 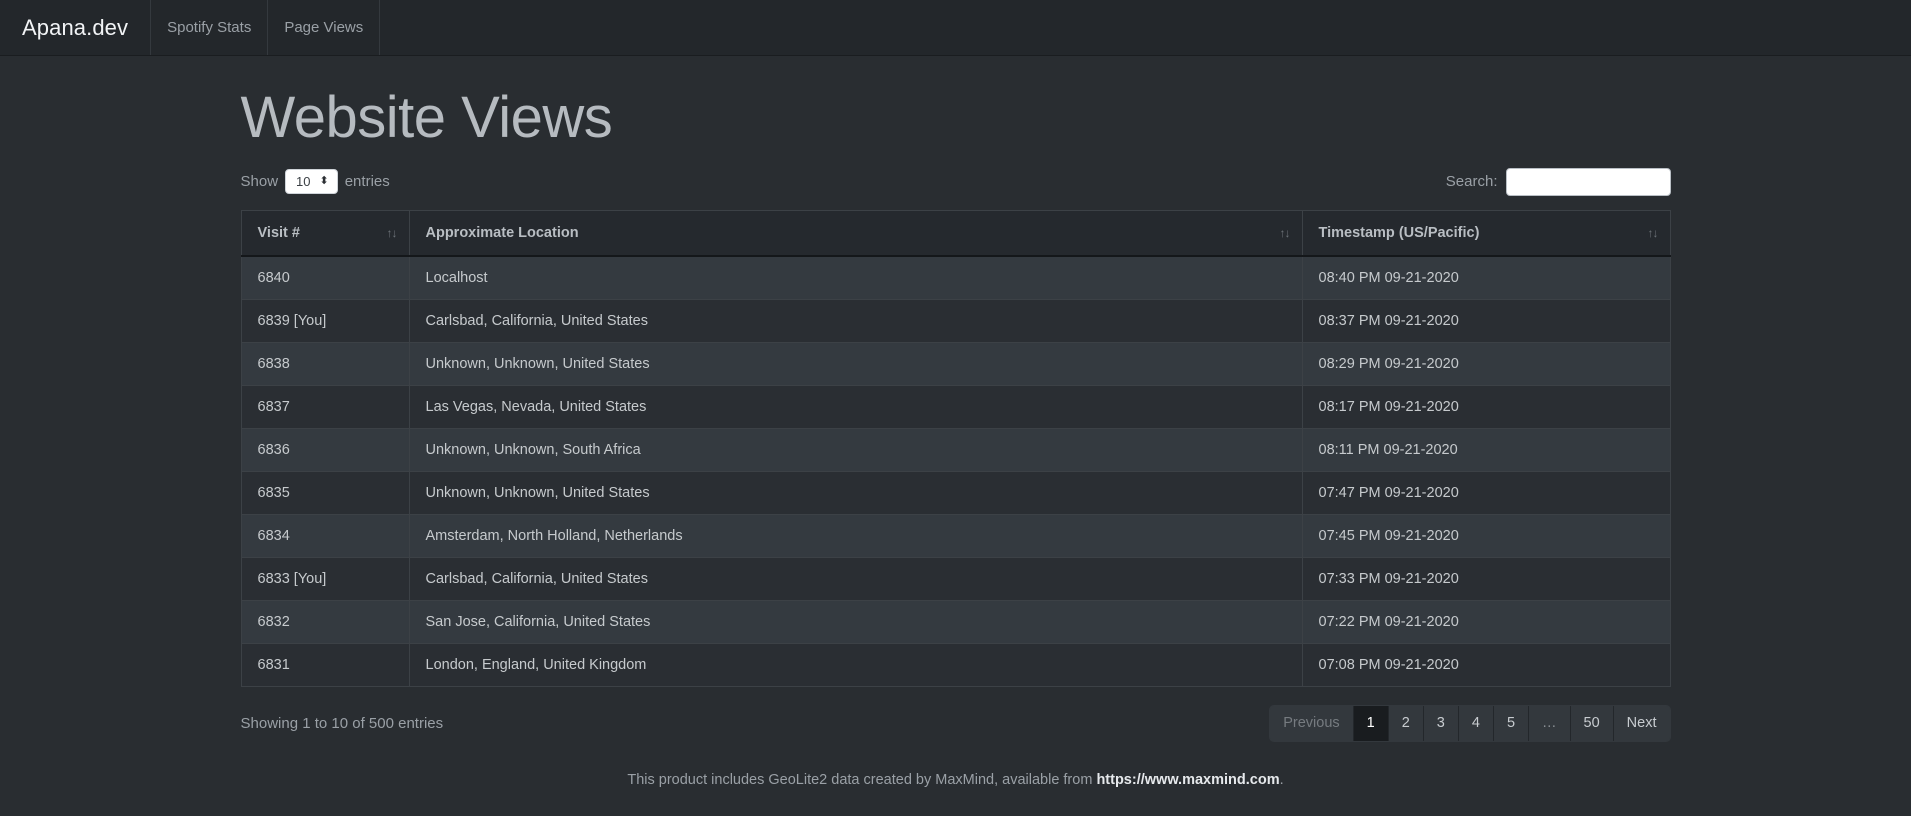 What do you see at coordinates (303, 182) in the screenshot?
I see `page-length-value: 10` at bounding box center [303, 182].